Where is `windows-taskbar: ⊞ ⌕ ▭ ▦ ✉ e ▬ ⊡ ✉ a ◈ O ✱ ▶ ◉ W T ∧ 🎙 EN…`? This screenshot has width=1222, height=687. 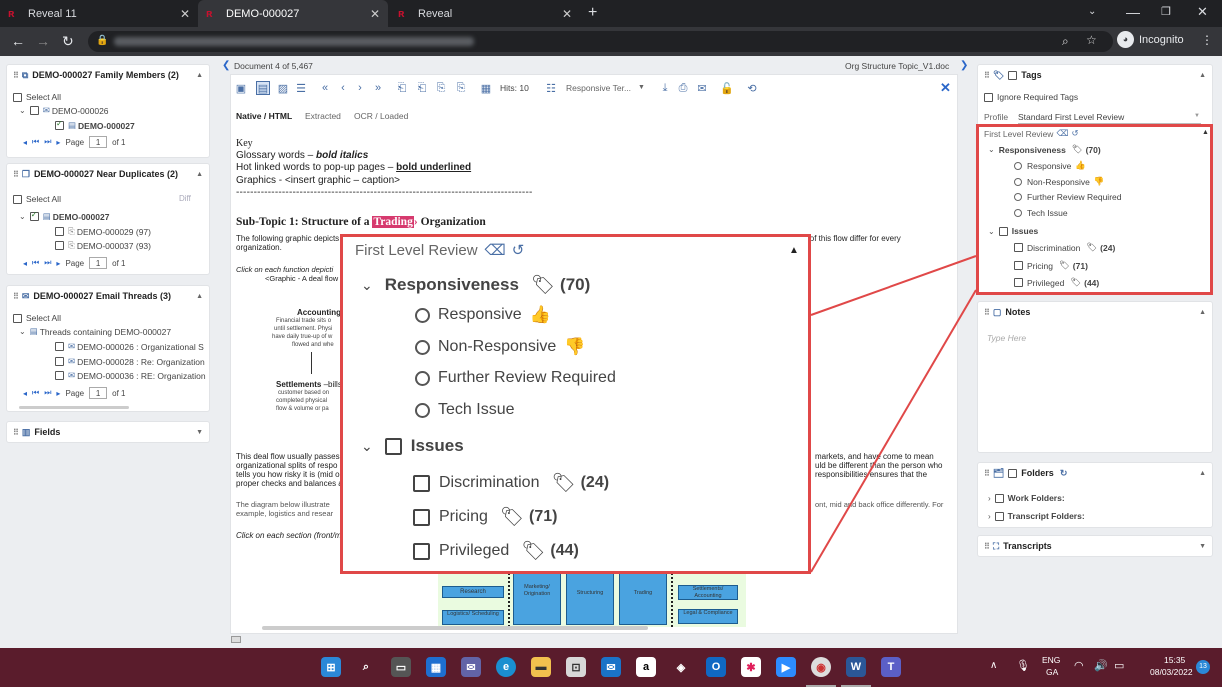 windows-taskbar: ⊞ ⌕ ▭ ▦ ✉ e ▬ ⊡ ✉ a ◈ O ✱ ▶ ◉ W T ∧ 🎙 EN… is located at coordinates (611, 667).